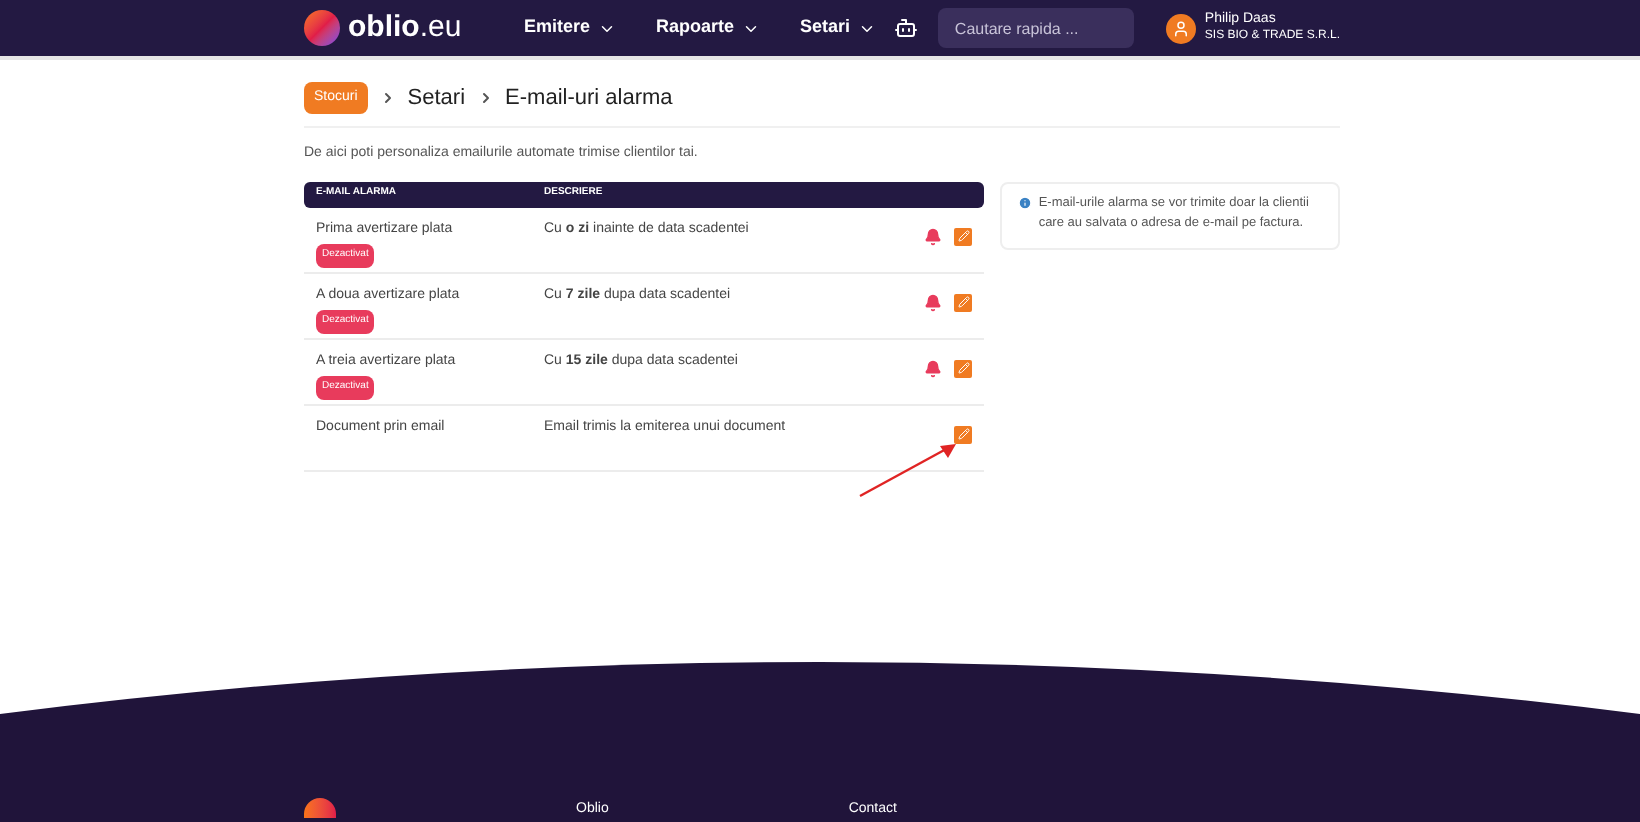 This screenshot has height=822, width=1640. Describe the element at coordinates (838, 28) in the screenshot. I see `nav-menu: Setari` at that location.